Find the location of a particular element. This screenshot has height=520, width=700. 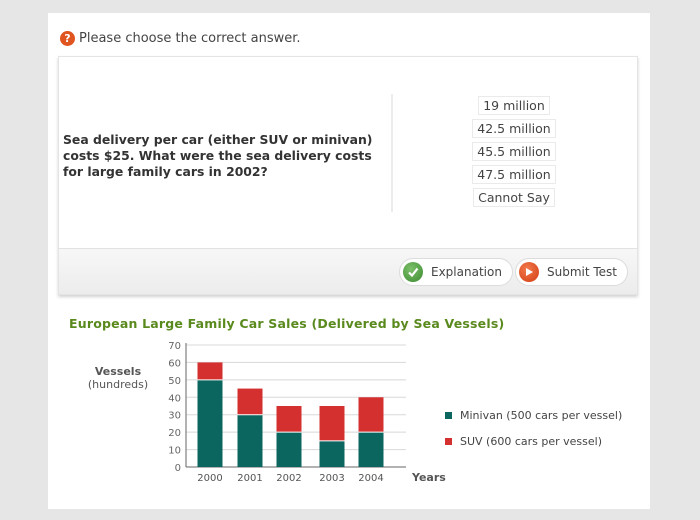

legend-label: SUV (600 cars per vessel) is located at coordinates (531, 441).